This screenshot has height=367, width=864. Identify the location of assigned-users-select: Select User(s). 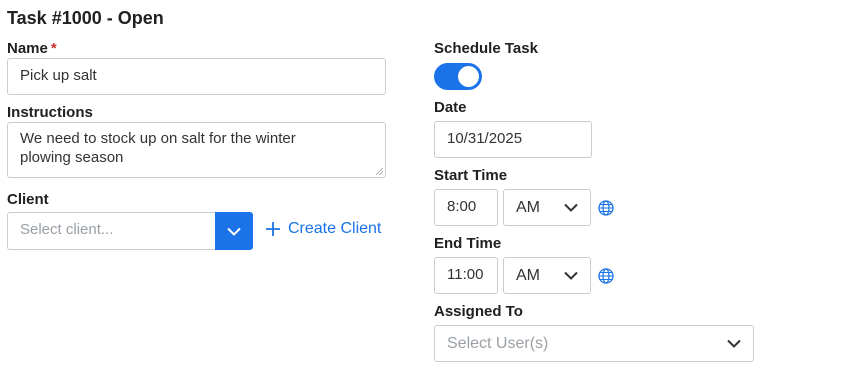
(594, 343).